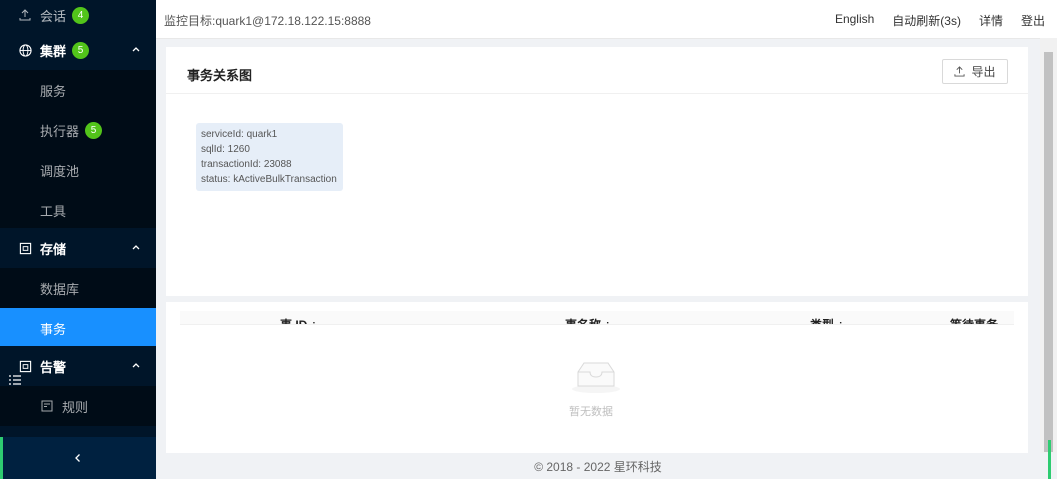 The height and width of the screenshot is (479, 1057). I want to click on upload-icon, so click(25, 15).